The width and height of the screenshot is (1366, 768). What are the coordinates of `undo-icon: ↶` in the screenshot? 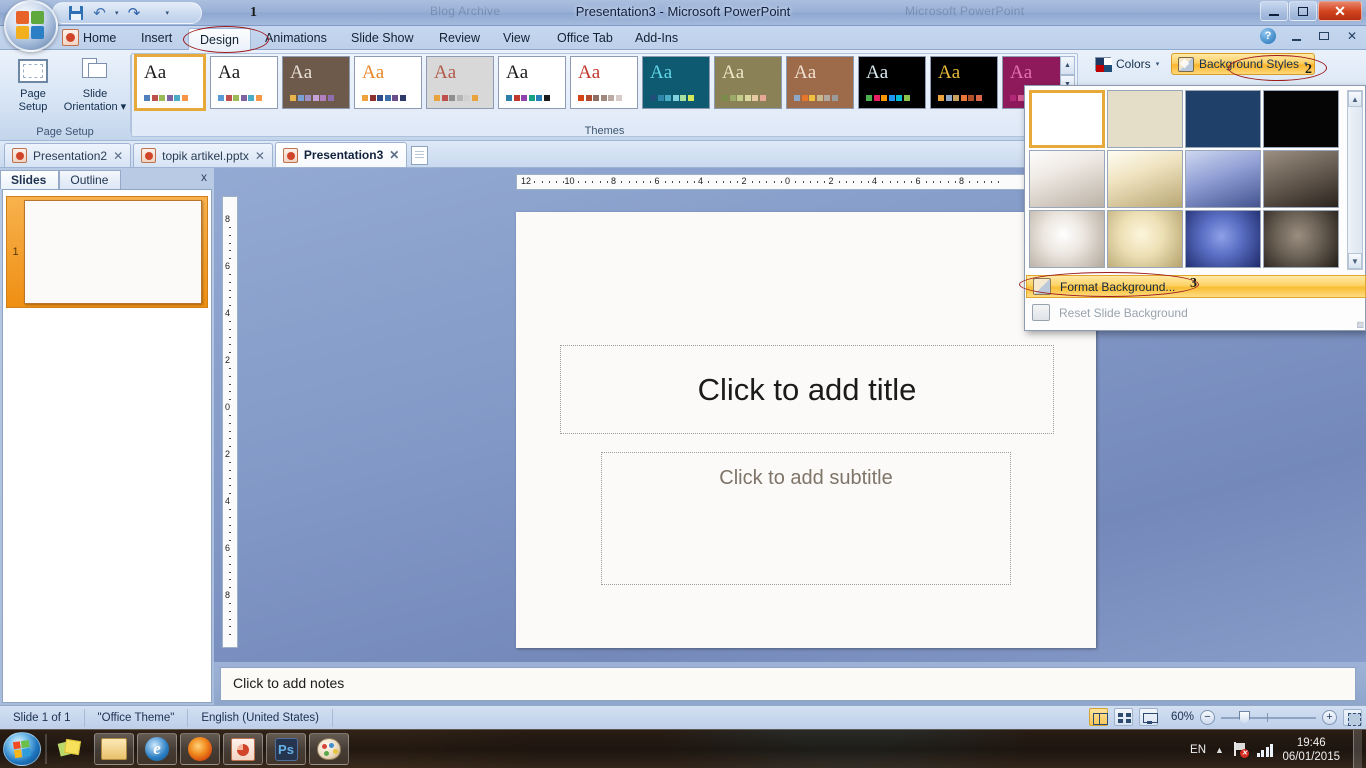 It's located at (99, 13).